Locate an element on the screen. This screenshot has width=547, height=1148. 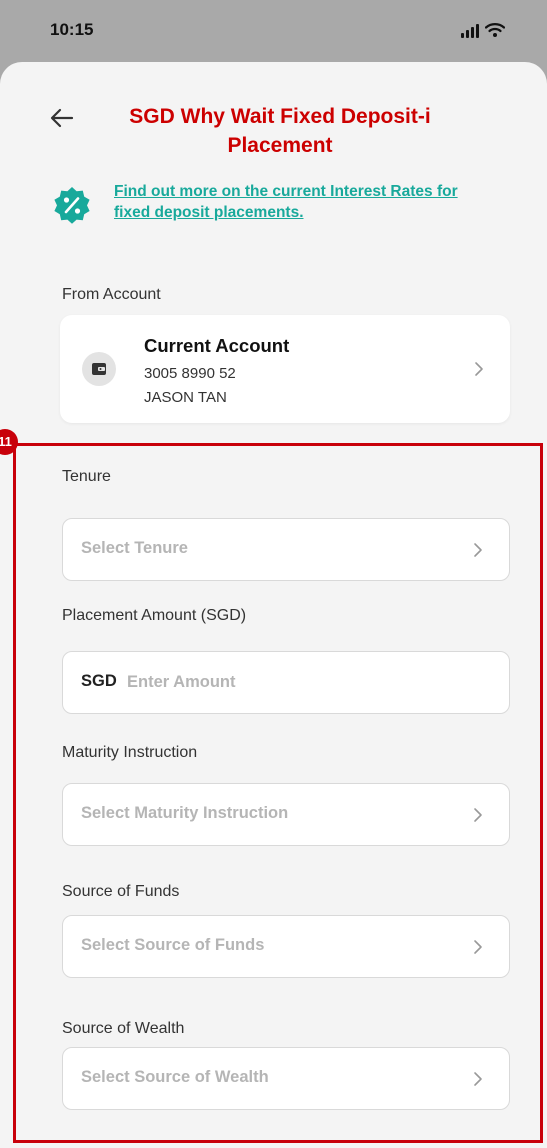
wallet-icon is located at coordinates (99, 369).